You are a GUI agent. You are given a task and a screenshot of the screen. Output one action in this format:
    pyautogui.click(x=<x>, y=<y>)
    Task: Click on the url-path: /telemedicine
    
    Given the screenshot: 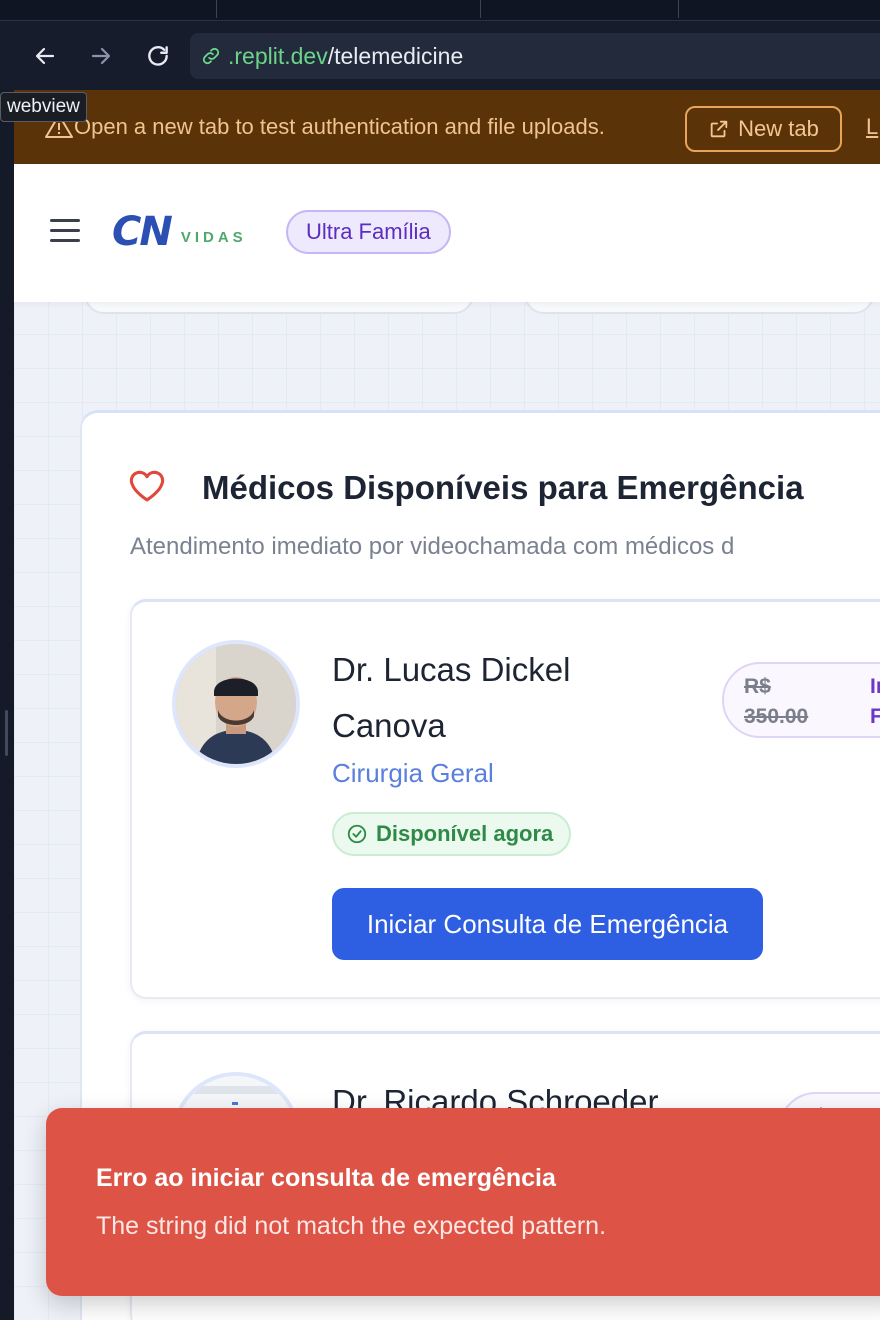 What is the action you would take?
    pyautogui.click(x=395, y=55)
    